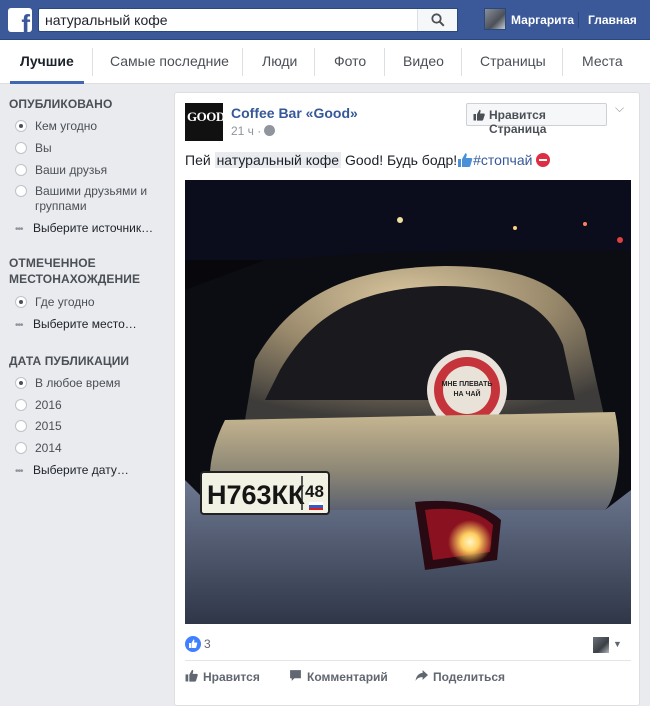  Describe the element at coordinates (85, 448) in the screenshot. I see `filter-option-2014: 2014` at that location.